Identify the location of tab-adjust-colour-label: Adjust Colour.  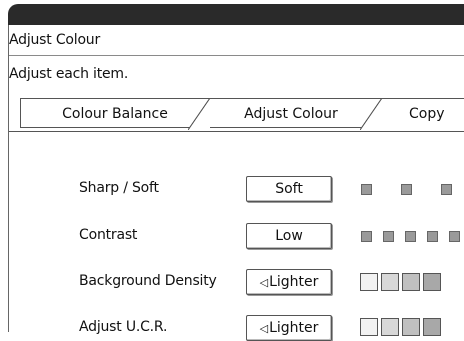
(291, 114).